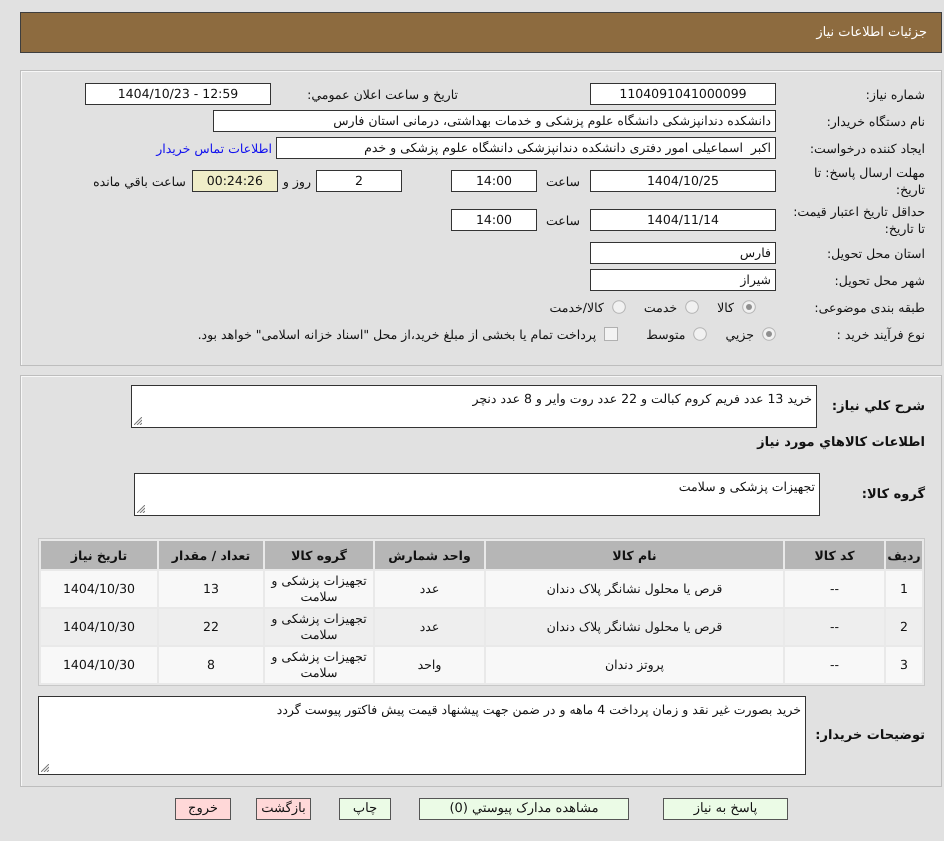 Image resolution: width=944 pixels, height=841 pixels. What do you see at coordinates (359, 181) in the screenshot?
I see `days-field: 2` at bounding box center [359, 181].